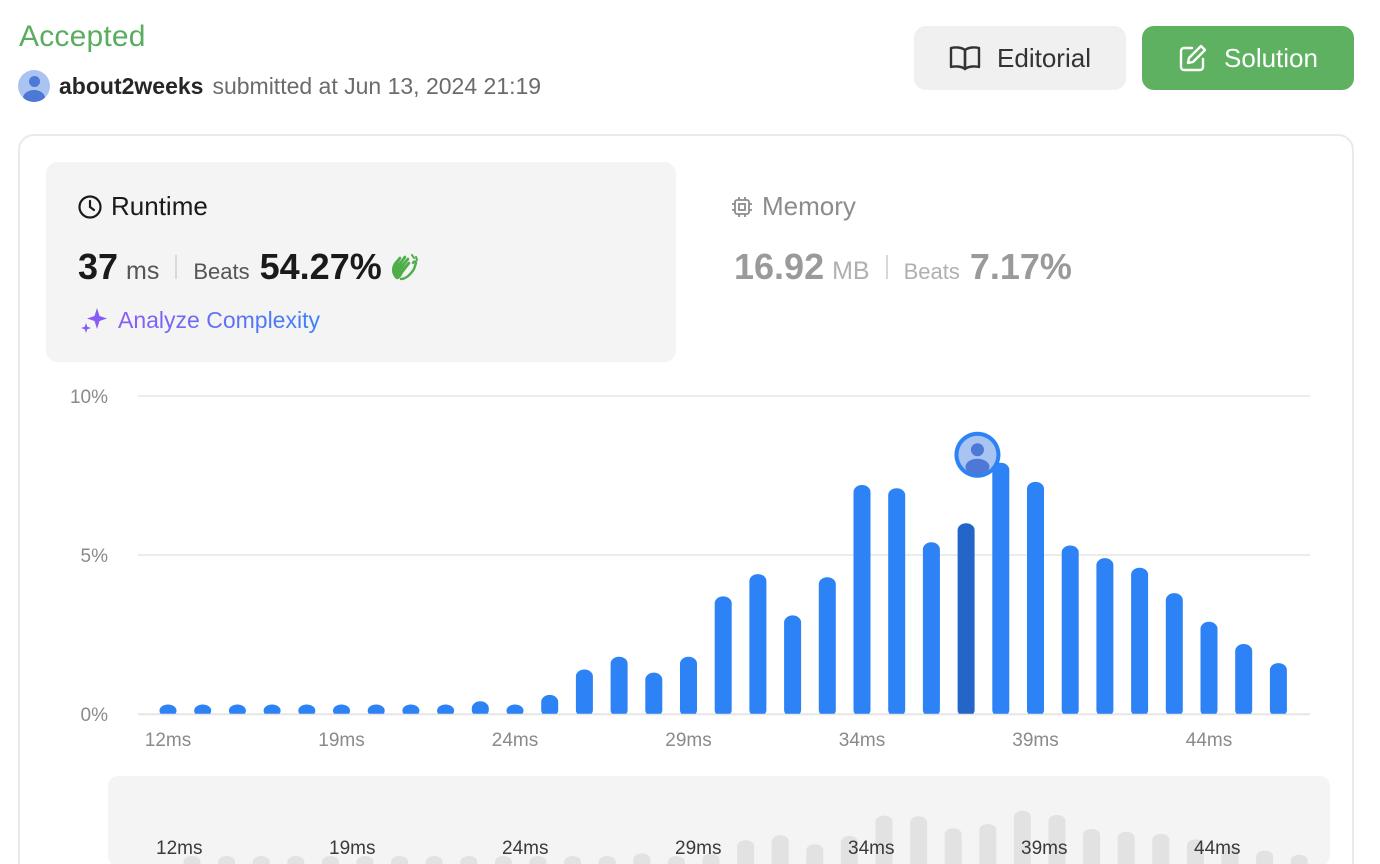 This screenshot has height=864, width=1380. What do you see at coordinates (221, 271) in the screenshot?
I see `runtime-beats-label: Beats` at bounding box center [221, 271].